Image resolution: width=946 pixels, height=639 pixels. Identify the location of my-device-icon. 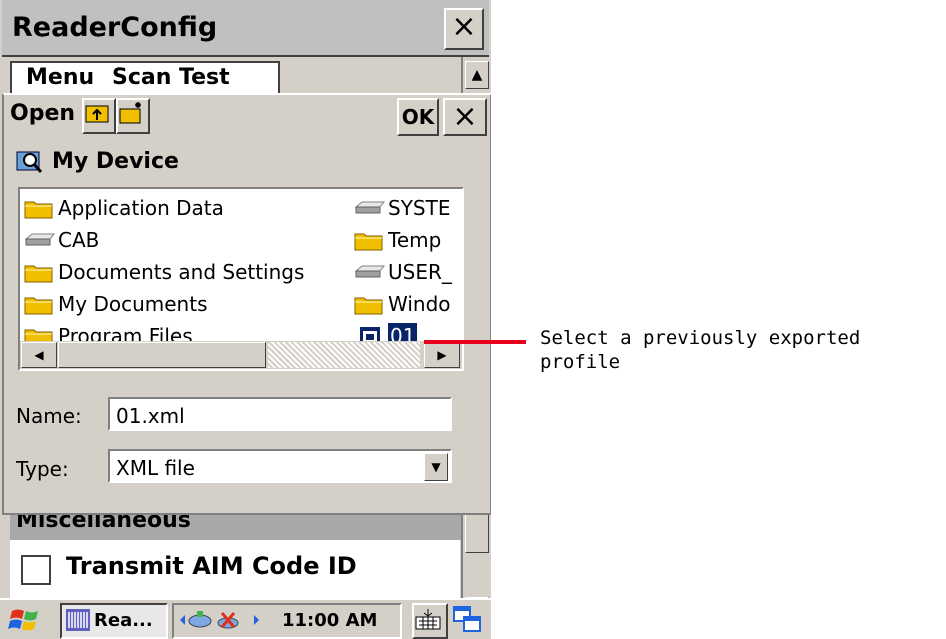
(29, 162).